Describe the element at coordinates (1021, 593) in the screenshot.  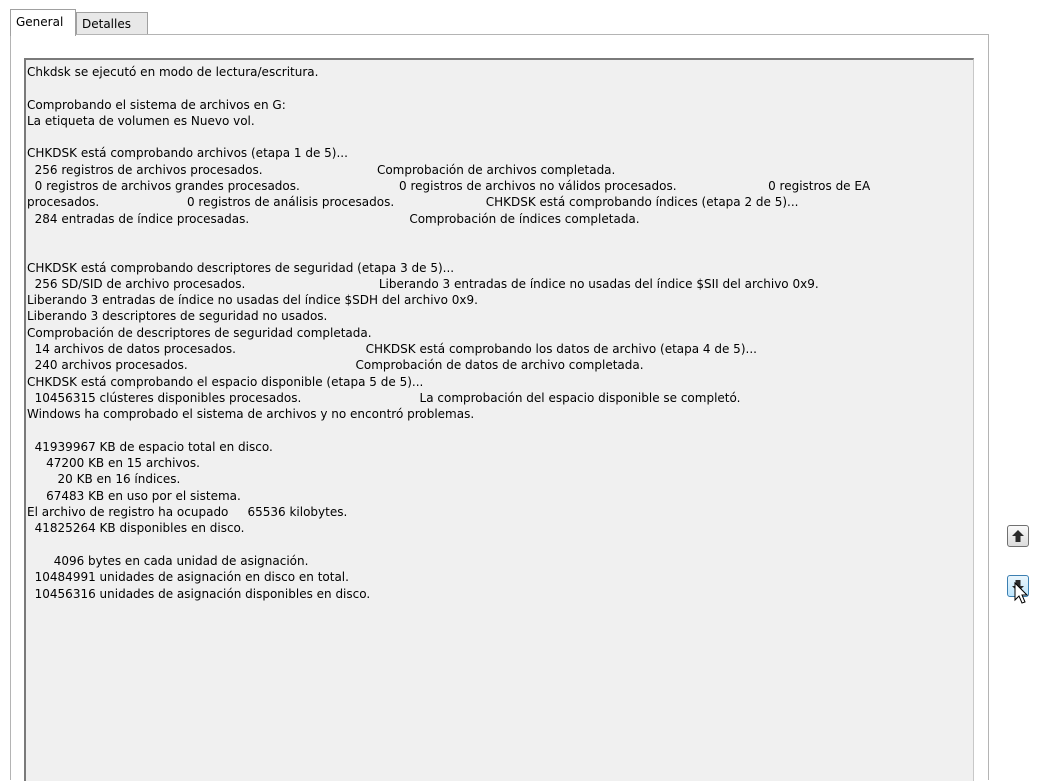
I see `mouse-pointer-icon` at that location.